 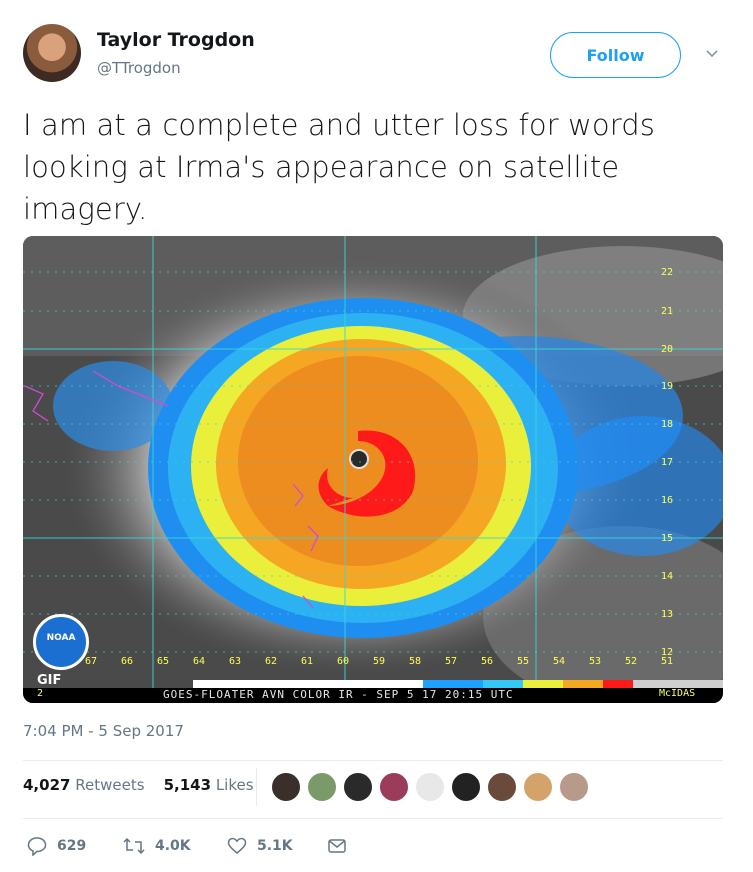 I want to click on reply-button: 629, so click(x=56, y=846).